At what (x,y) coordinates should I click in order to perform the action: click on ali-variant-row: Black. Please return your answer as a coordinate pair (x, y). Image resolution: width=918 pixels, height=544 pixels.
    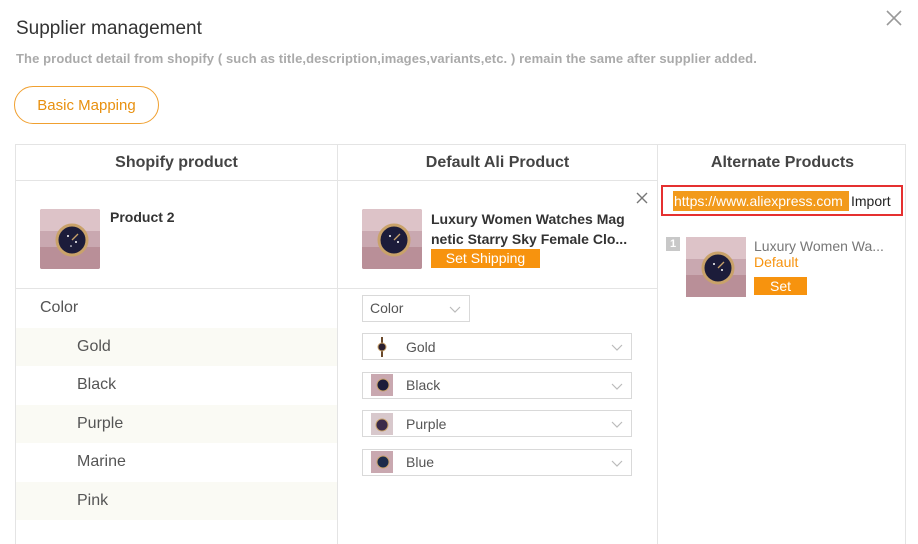
    Looking at the image, I should click on (497, 385).